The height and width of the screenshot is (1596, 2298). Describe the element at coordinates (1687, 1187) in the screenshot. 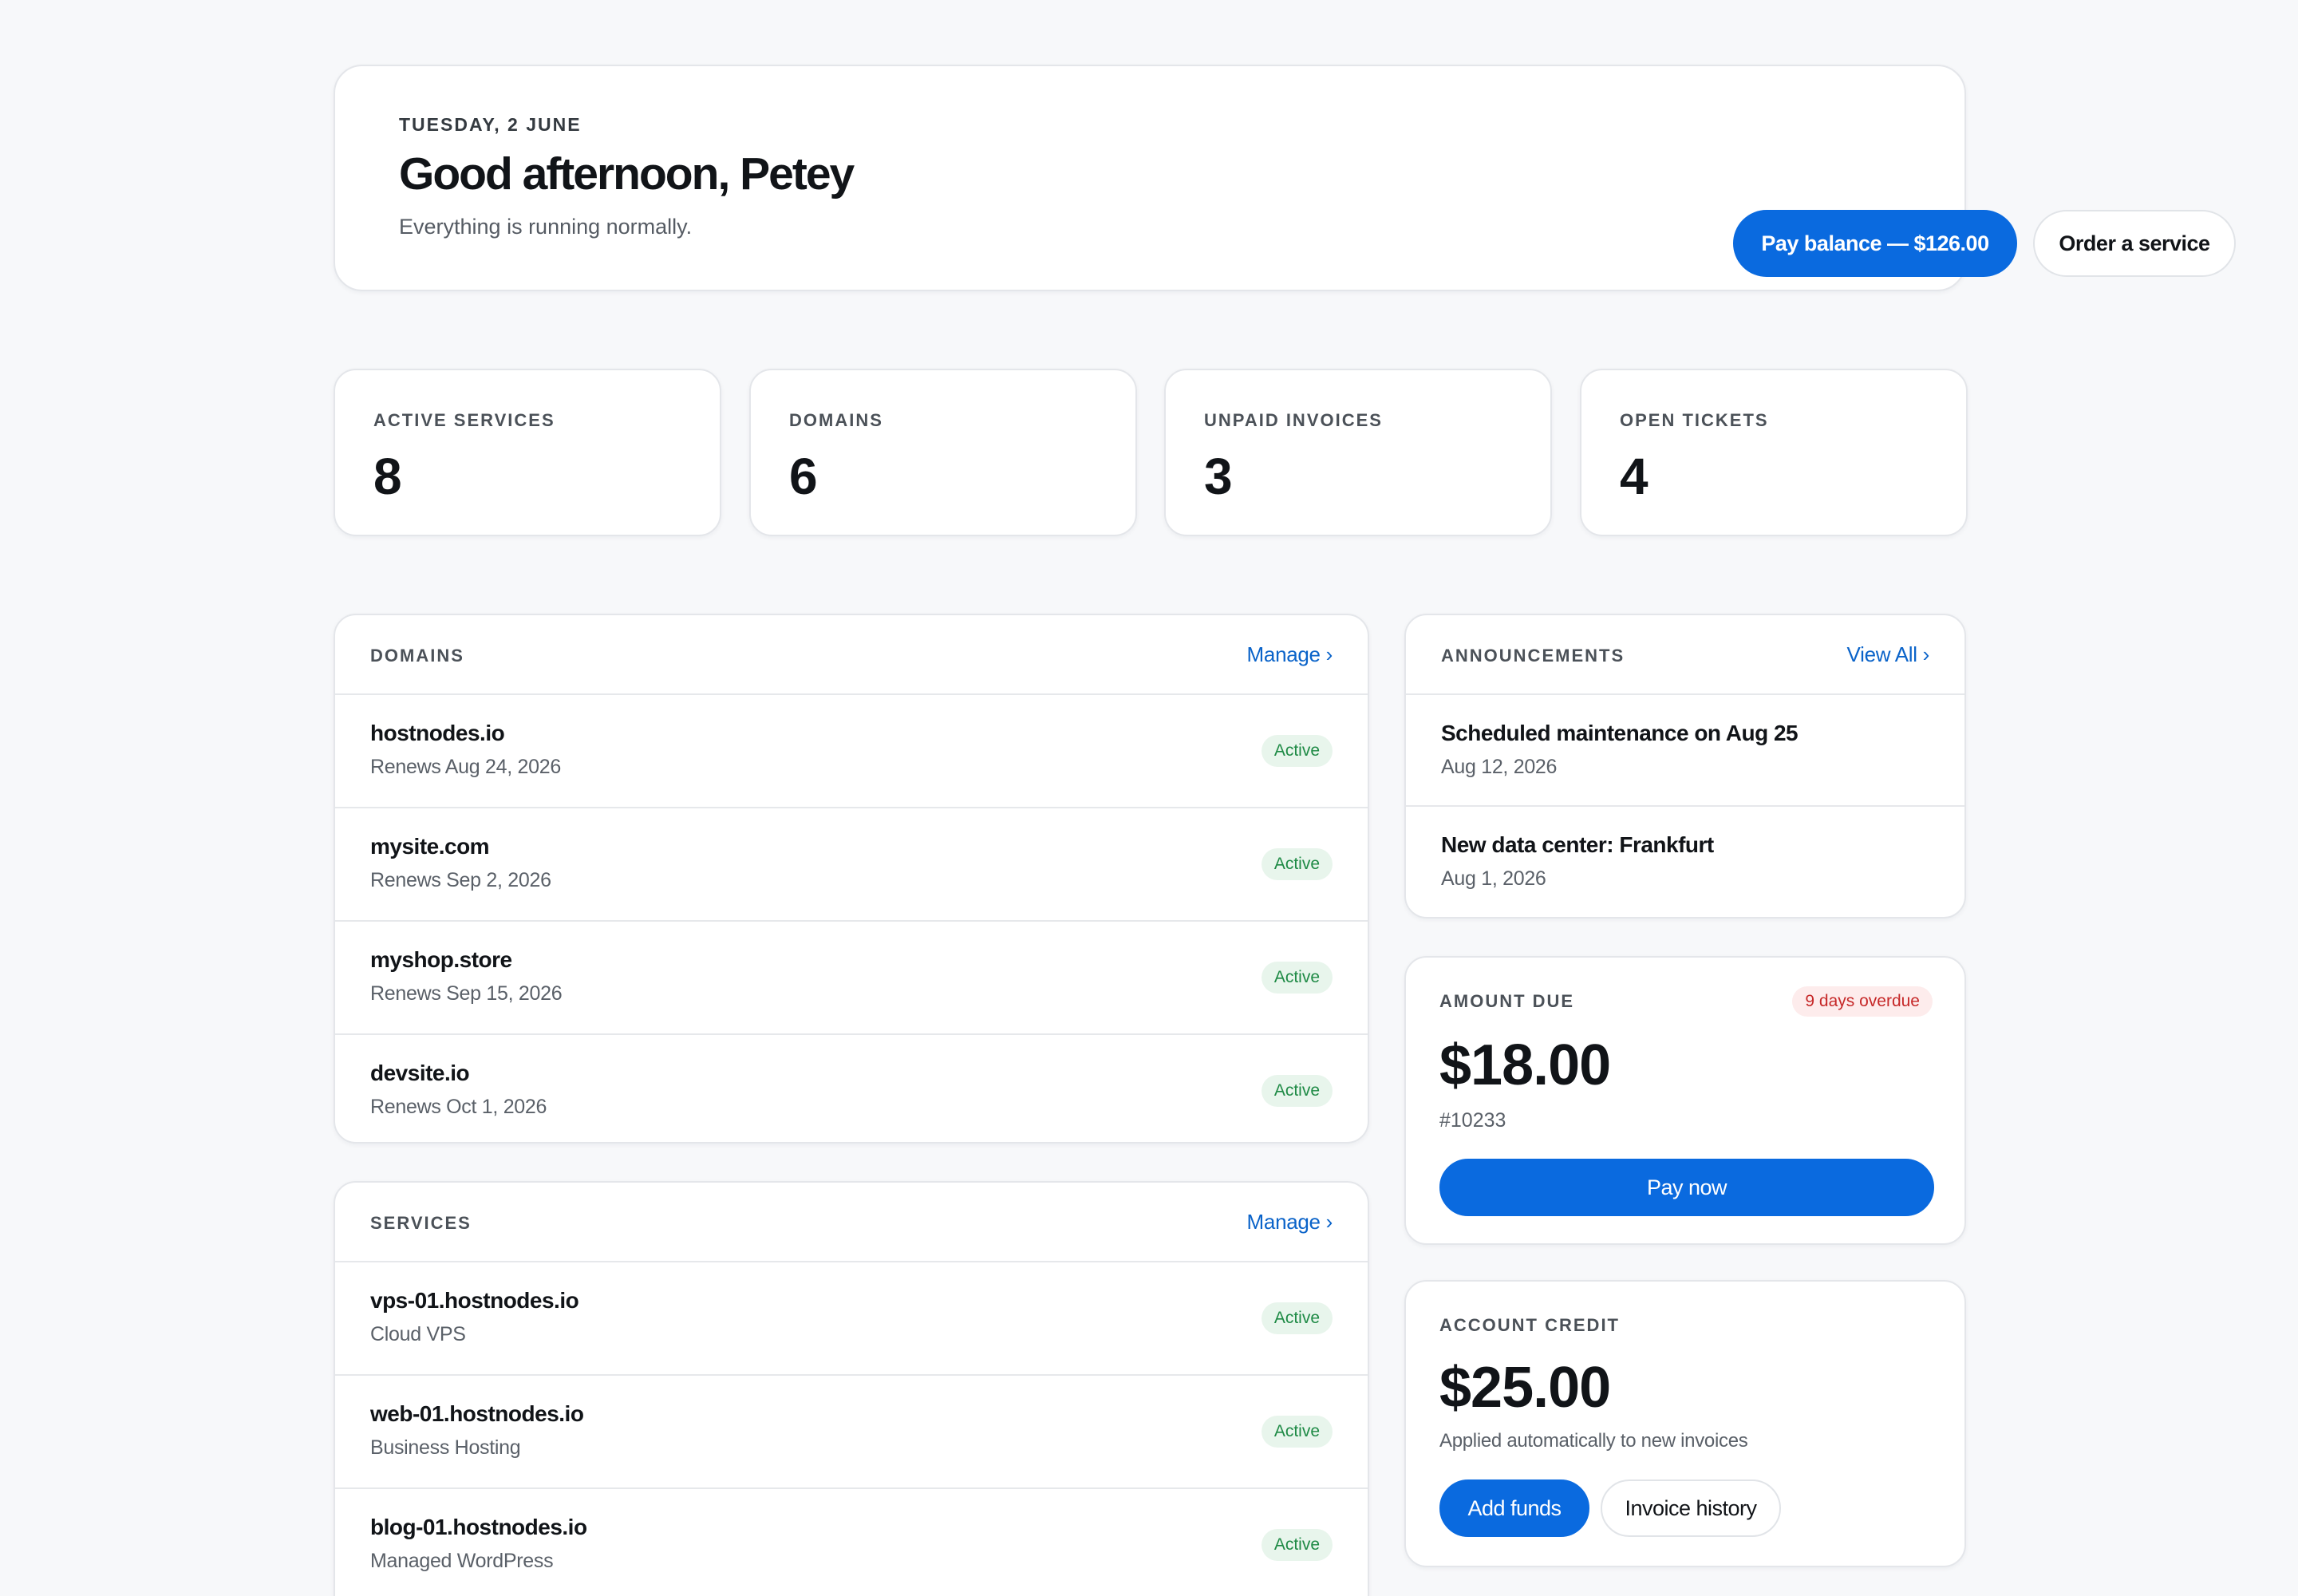

I see `pay-now-button: Pay now` at that location.